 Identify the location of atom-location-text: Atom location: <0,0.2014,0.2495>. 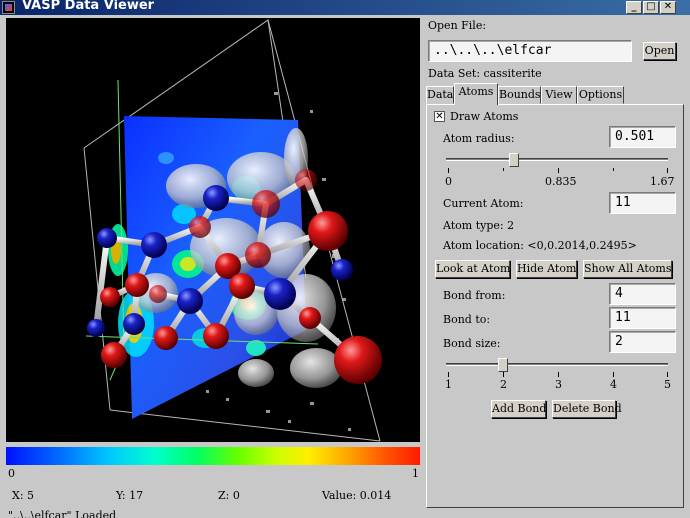
(540, 245).